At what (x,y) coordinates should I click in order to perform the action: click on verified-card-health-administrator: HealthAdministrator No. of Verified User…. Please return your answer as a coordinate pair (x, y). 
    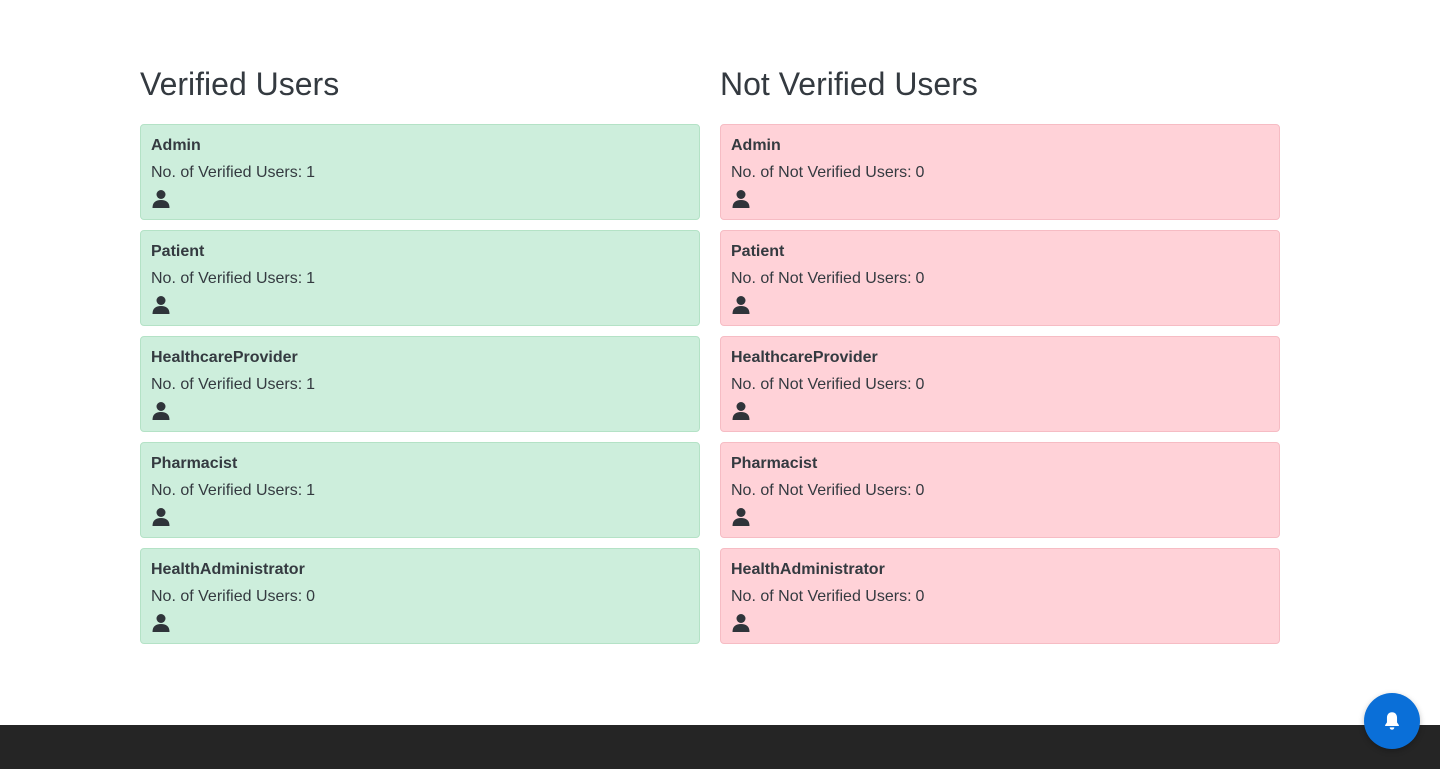
    Looking at the image, I should click on (420, 596).